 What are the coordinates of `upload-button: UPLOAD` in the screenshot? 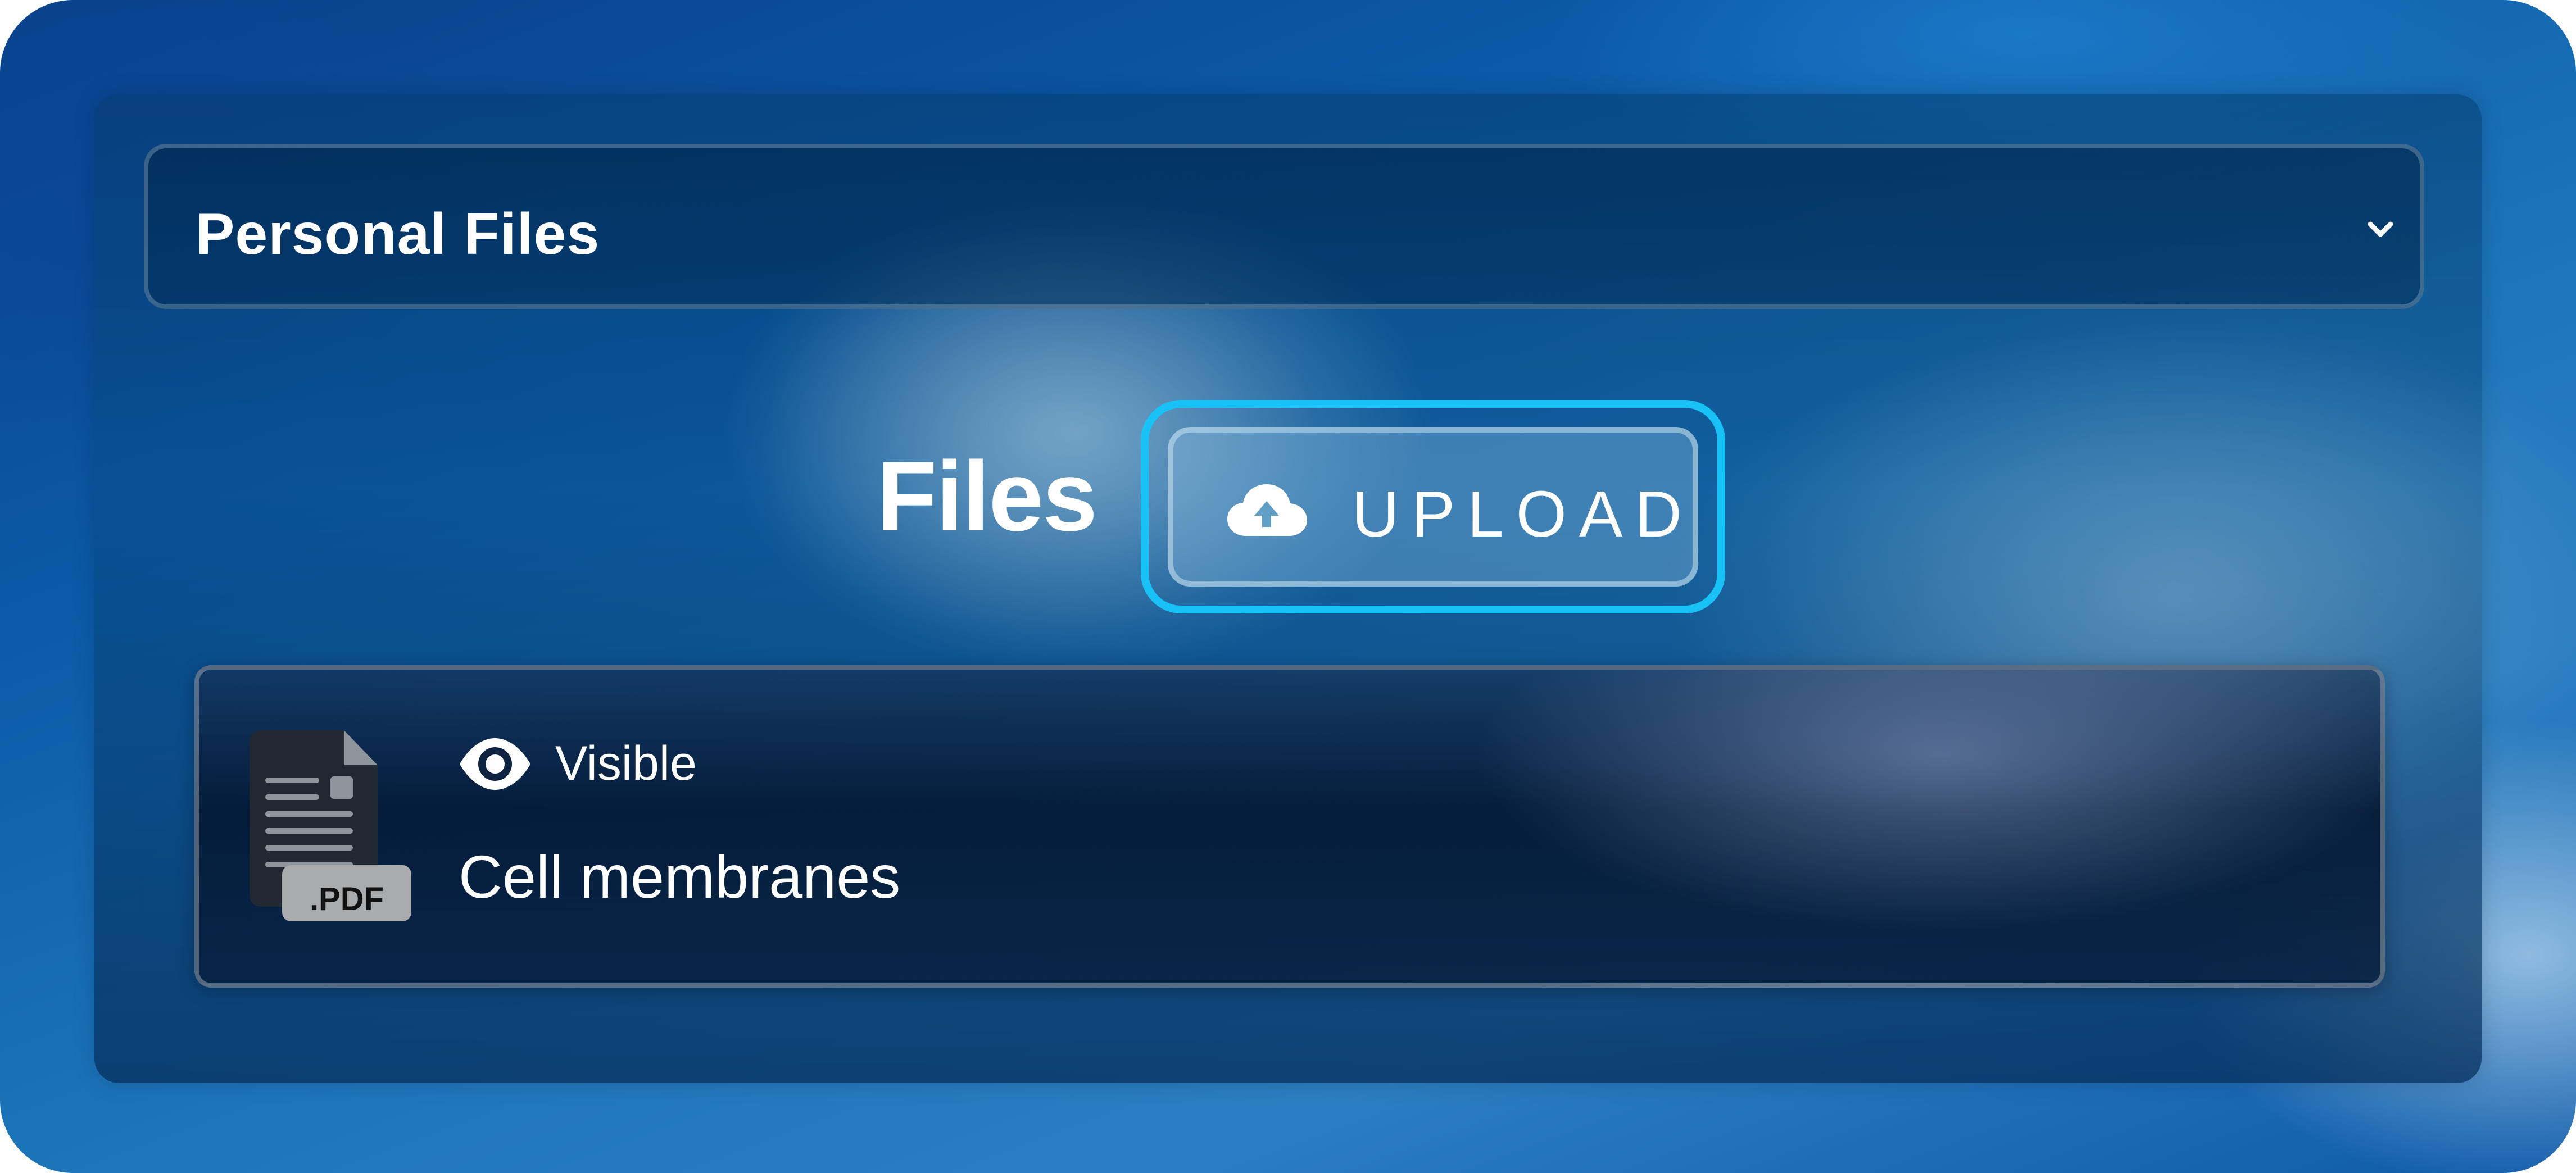 It's located at (1433, 507).